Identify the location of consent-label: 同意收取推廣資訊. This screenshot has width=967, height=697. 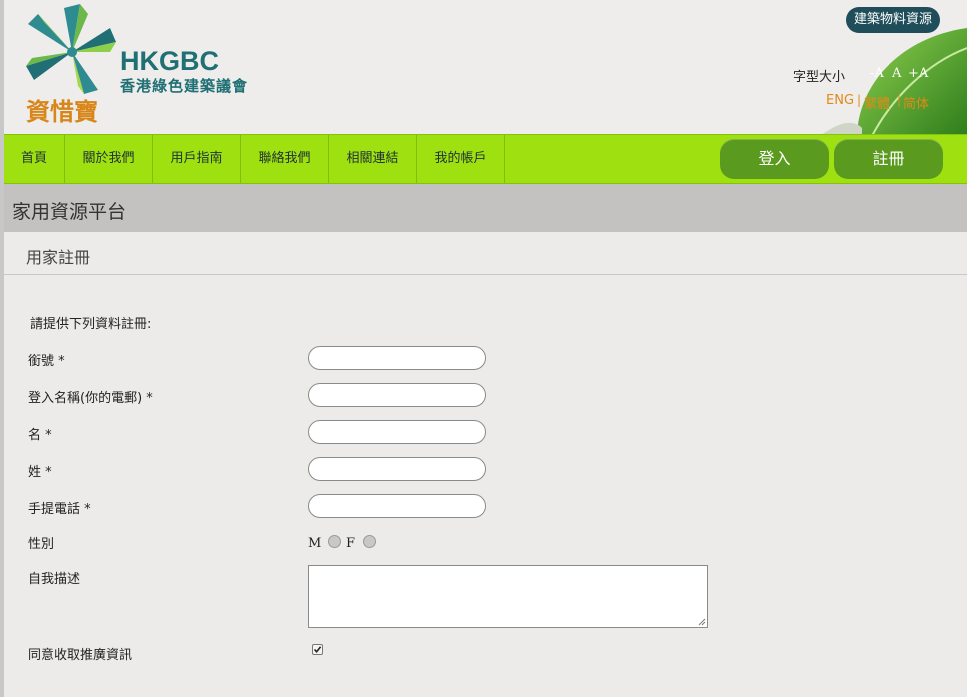
(80, 655).